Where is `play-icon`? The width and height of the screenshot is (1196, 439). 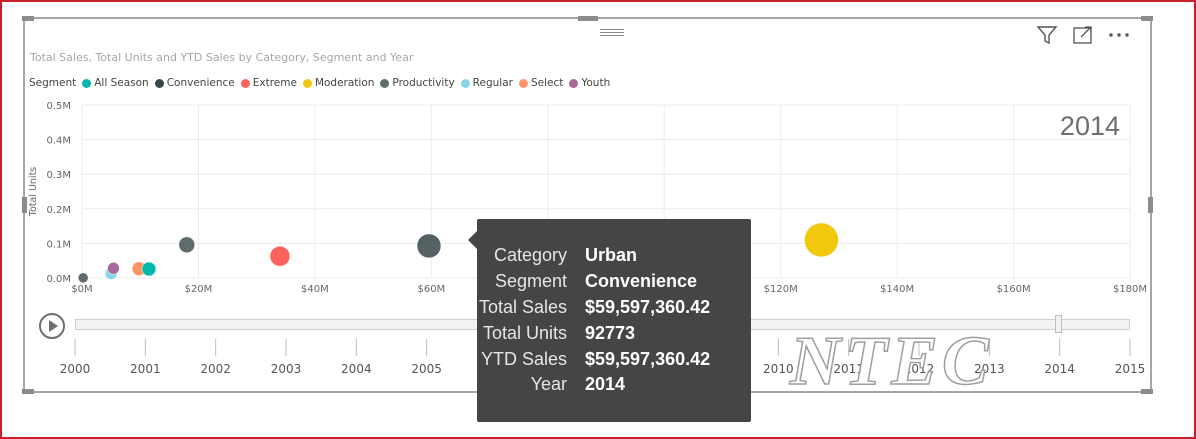 play-icon is located at coordinates (53, 326).